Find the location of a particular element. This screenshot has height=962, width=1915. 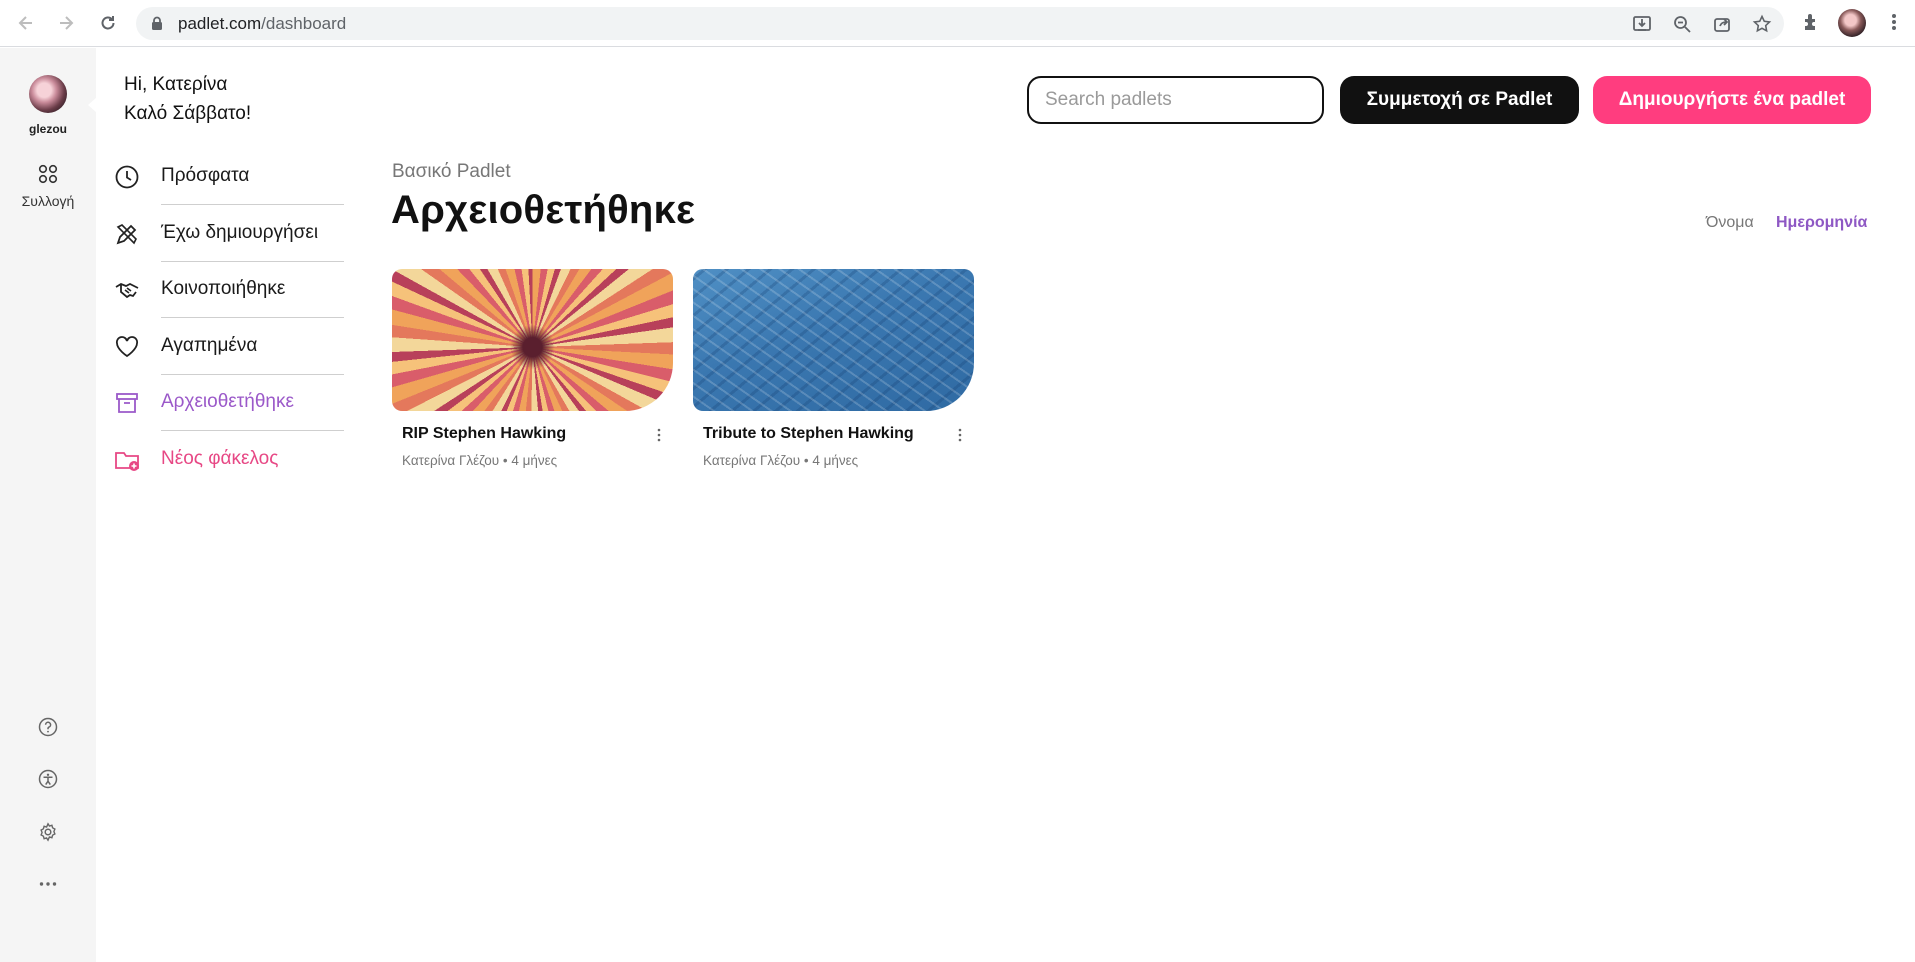

padlet-title: RIP Stephen Hawking is located at coordinates (484, 434).